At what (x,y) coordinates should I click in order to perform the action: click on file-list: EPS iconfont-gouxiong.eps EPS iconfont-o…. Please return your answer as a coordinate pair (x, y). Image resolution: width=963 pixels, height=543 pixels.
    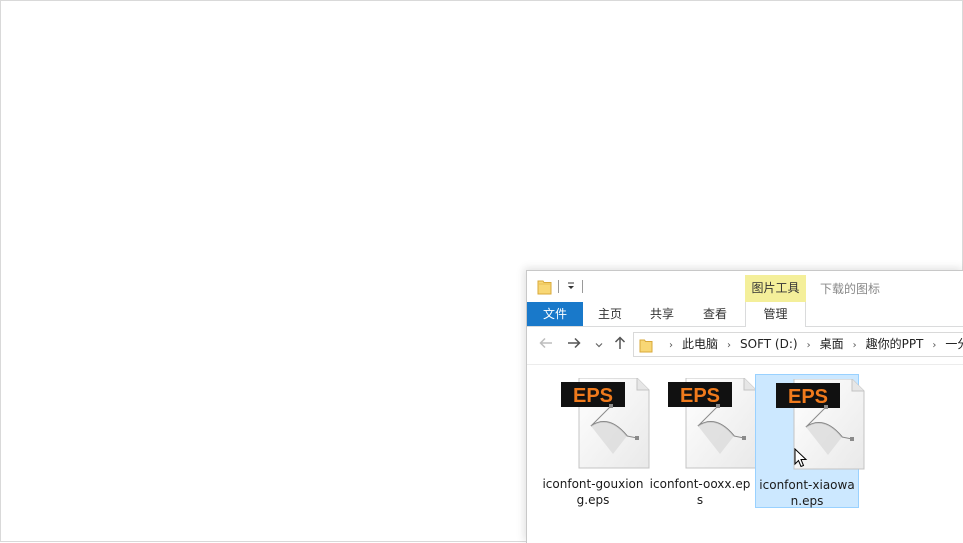
    Looking at the image, I should click on (745, 454).